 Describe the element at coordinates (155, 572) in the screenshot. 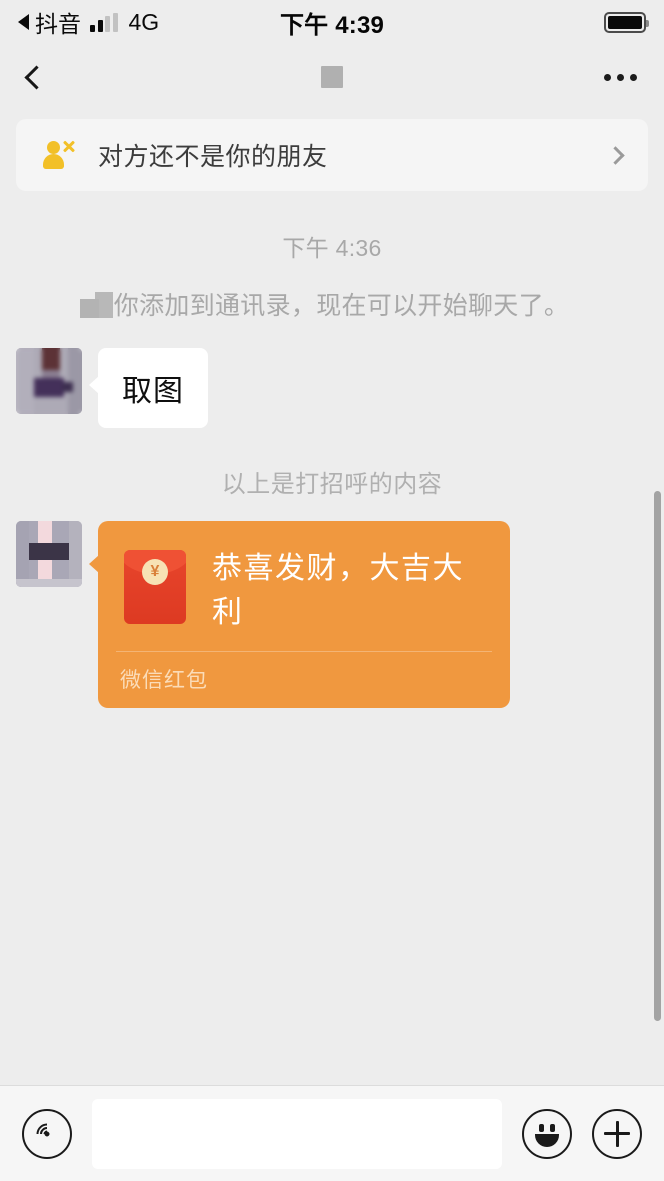

I see `yuan-symbol: ¥` at that location.